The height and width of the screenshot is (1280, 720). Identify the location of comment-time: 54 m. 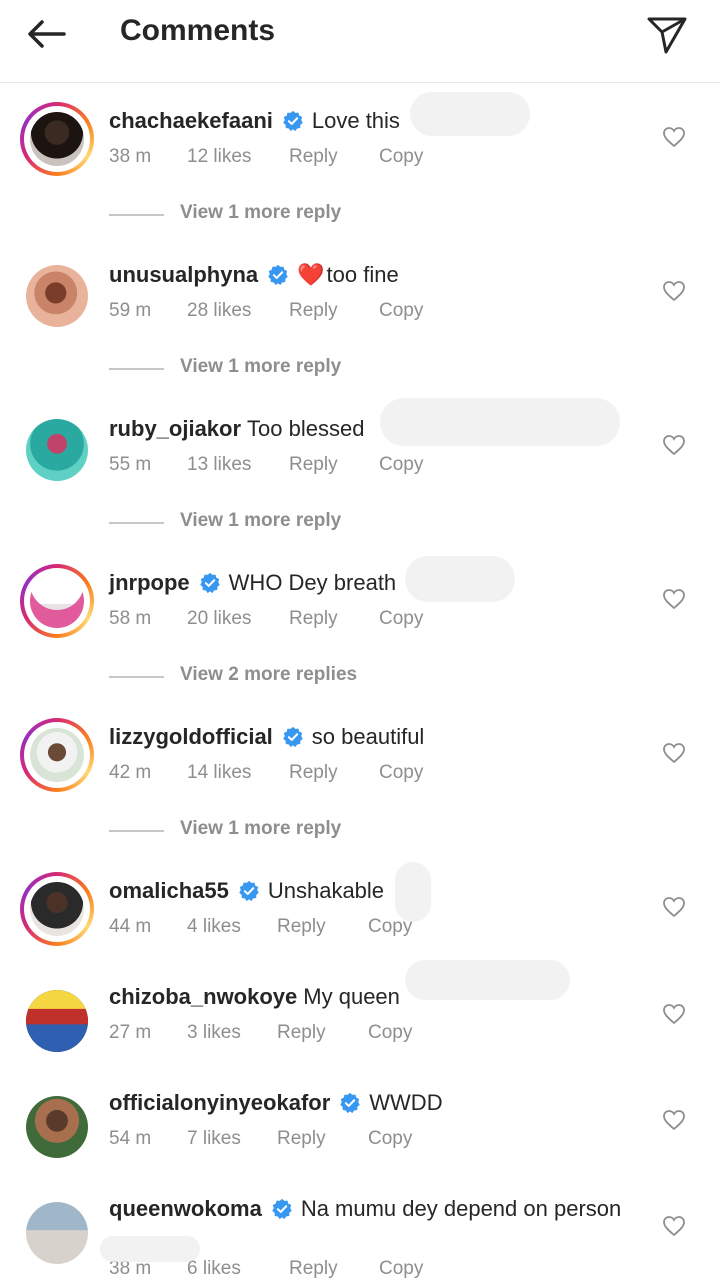
(130, 1138).